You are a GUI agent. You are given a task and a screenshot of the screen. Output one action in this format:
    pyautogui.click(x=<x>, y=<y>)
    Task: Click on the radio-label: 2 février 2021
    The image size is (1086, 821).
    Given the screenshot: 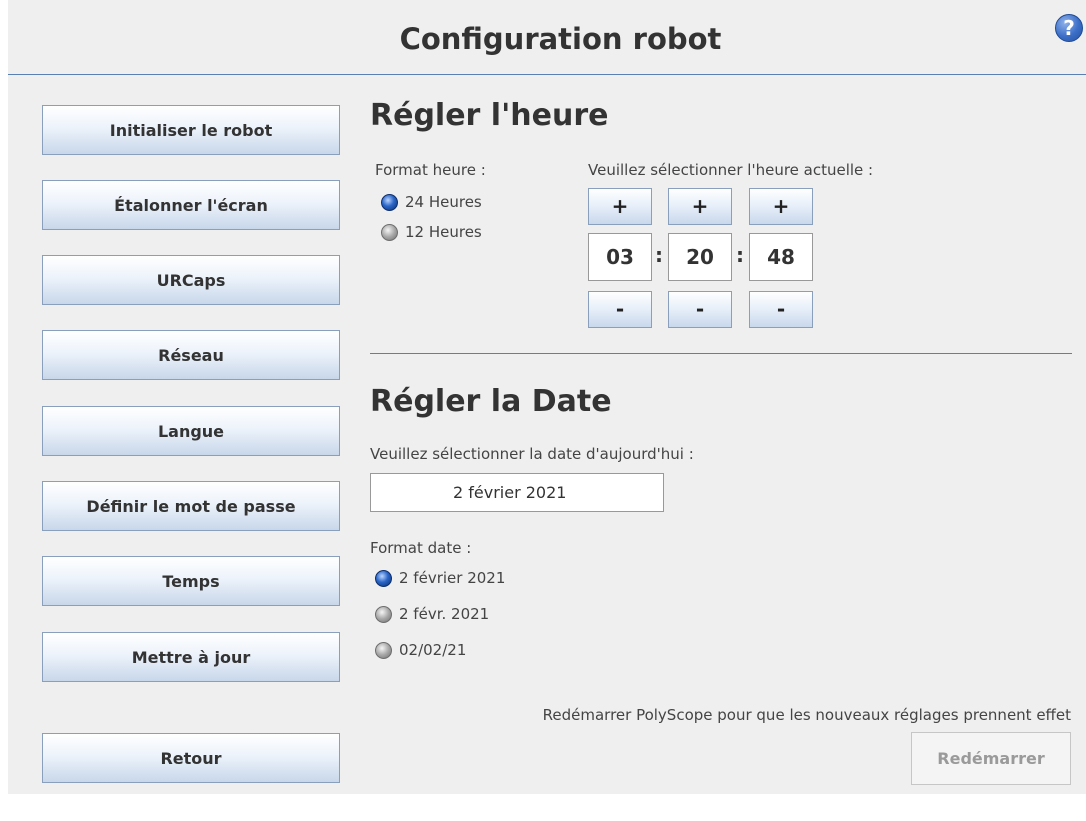 What is the action you would take?
    pyautogui.click(x=452, y=578)
    